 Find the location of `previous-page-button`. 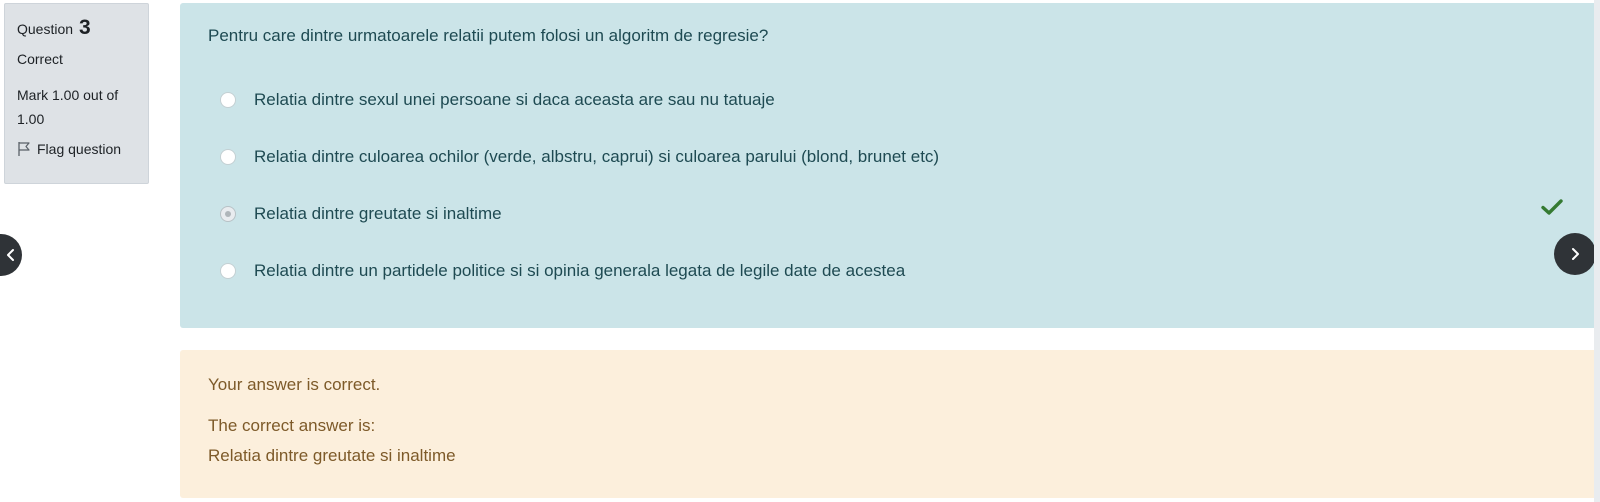

previous-page-button is located at coordinates (11, 255).